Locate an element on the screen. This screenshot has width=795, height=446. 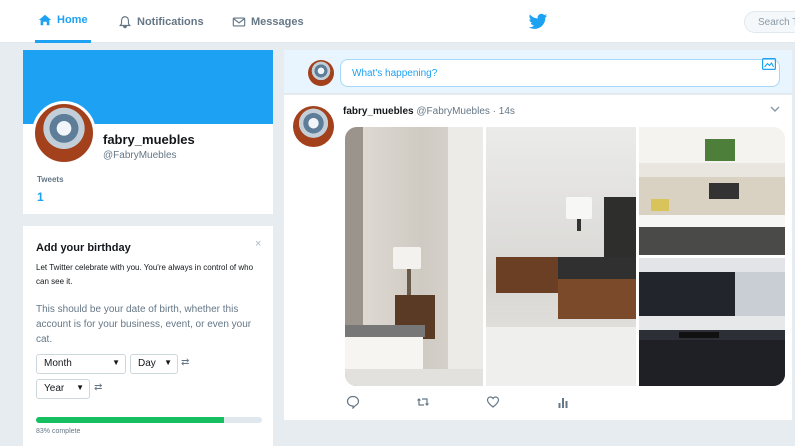
year-select: Year ▼ is located at coordinates (63, 389).